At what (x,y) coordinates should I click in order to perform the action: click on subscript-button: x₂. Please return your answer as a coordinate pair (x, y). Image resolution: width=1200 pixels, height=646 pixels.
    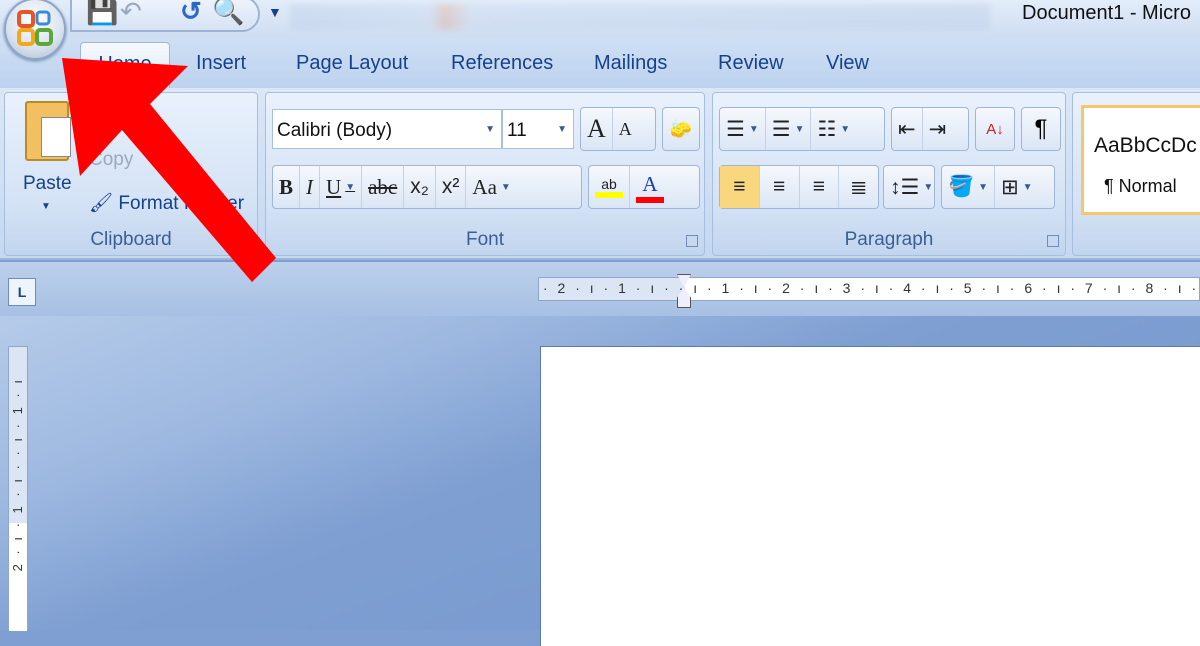
    Looking at the image, I should click on (420, 187).